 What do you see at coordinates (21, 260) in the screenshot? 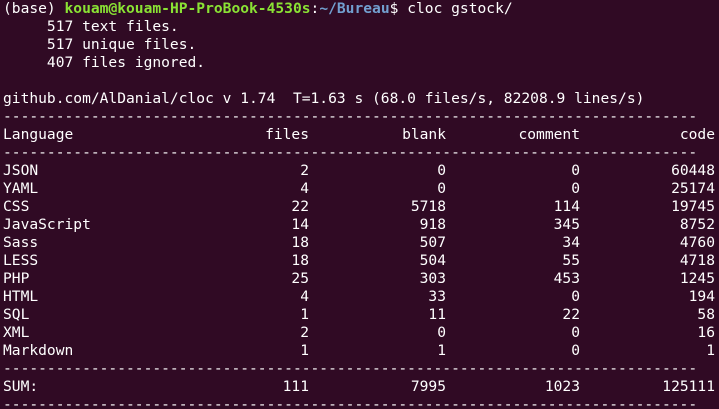
I see `cell-language: LESS` at bounding box center [21, 260].